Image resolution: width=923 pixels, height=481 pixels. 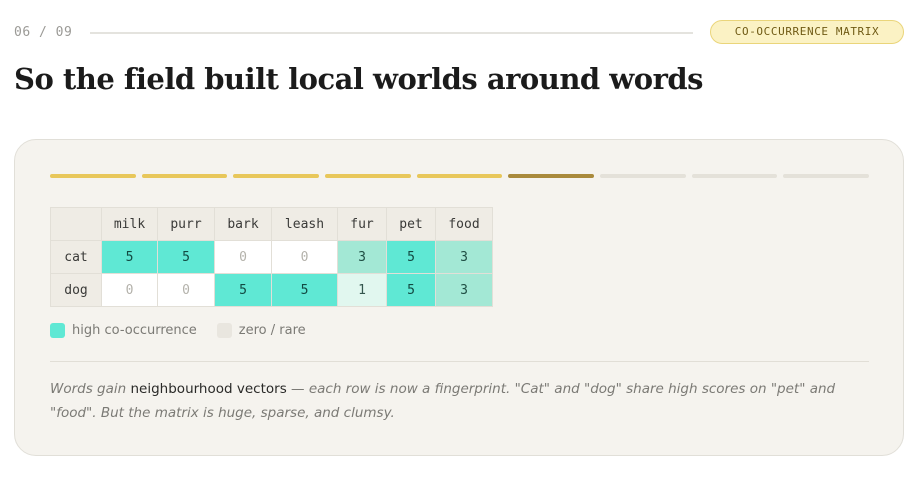 I want to click on matrix-column-header: pet, so click(x=411, y=224).